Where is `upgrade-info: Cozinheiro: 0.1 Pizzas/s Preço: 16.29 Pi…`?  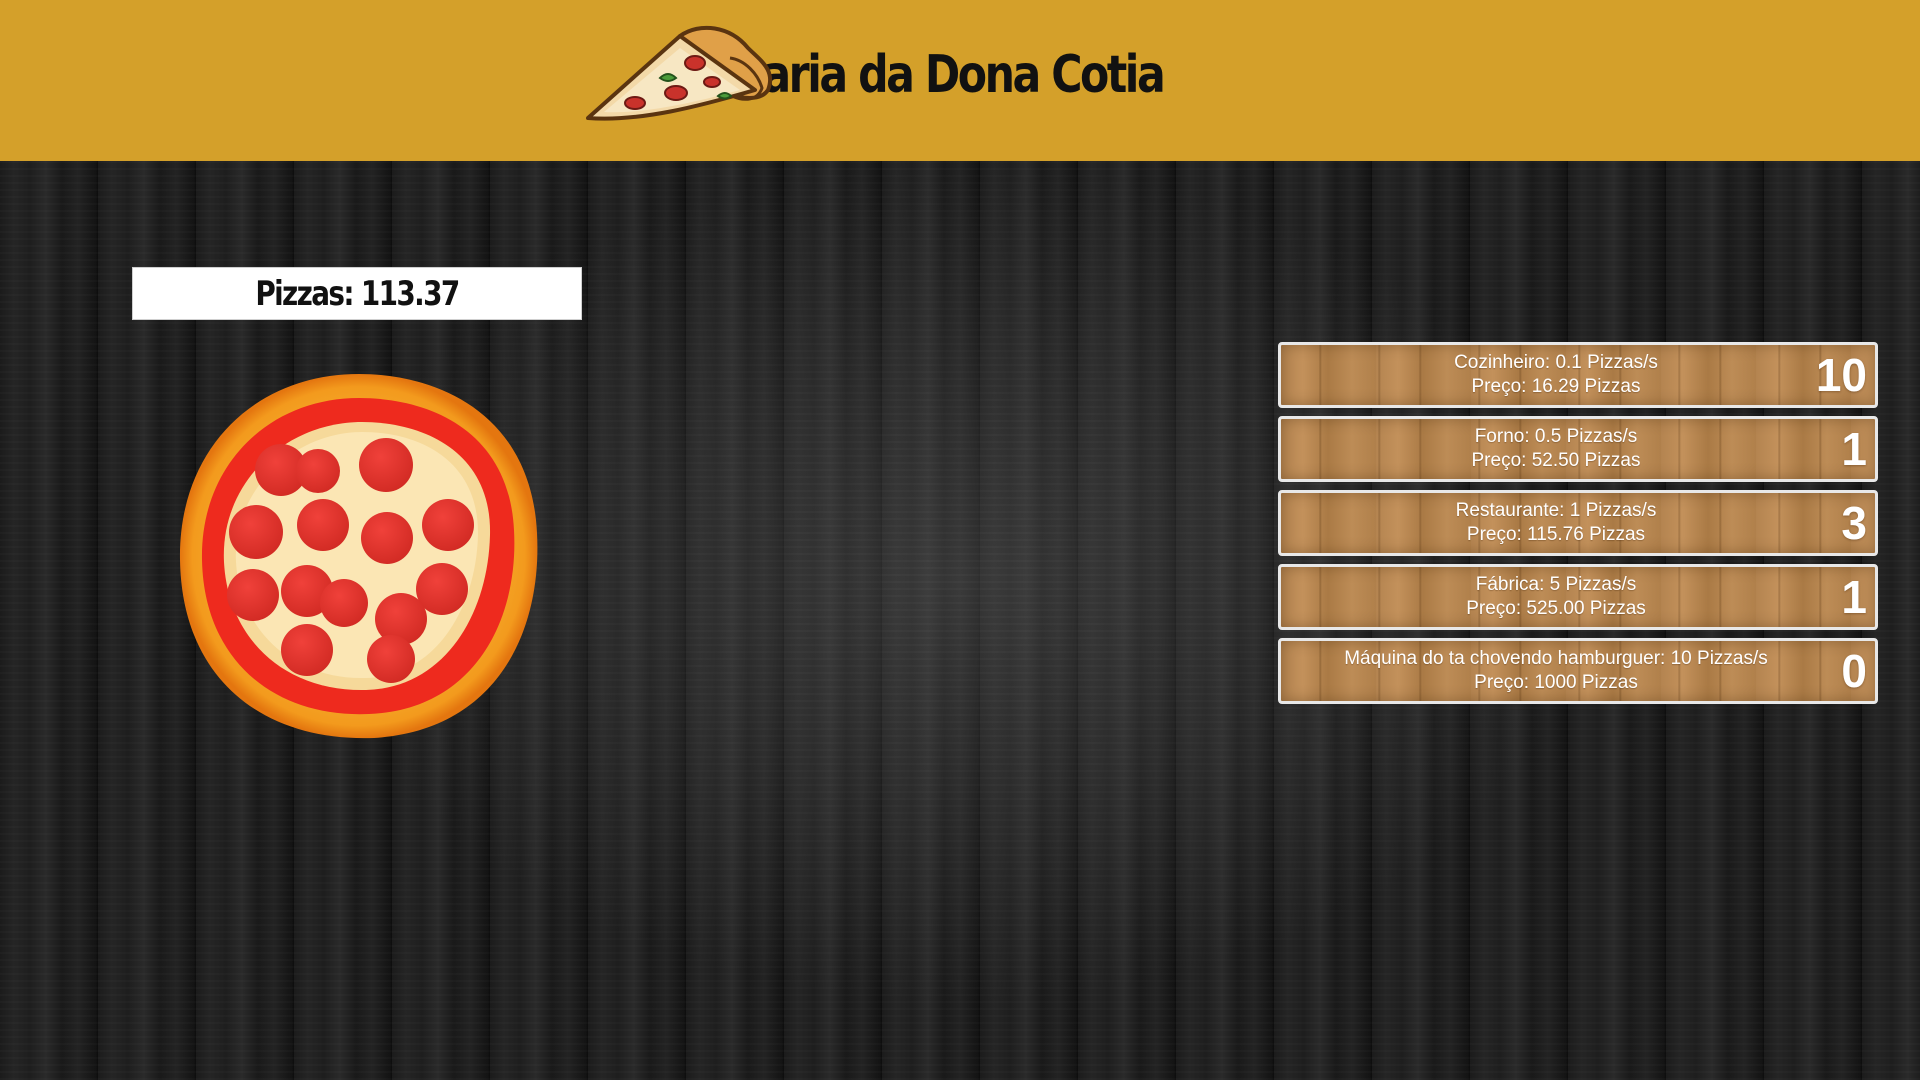 upgrade-info: Cozinheiro: 0.1 Pizzas/s Preço: 16.29 Pi… is located at coordinates (1556, 375).